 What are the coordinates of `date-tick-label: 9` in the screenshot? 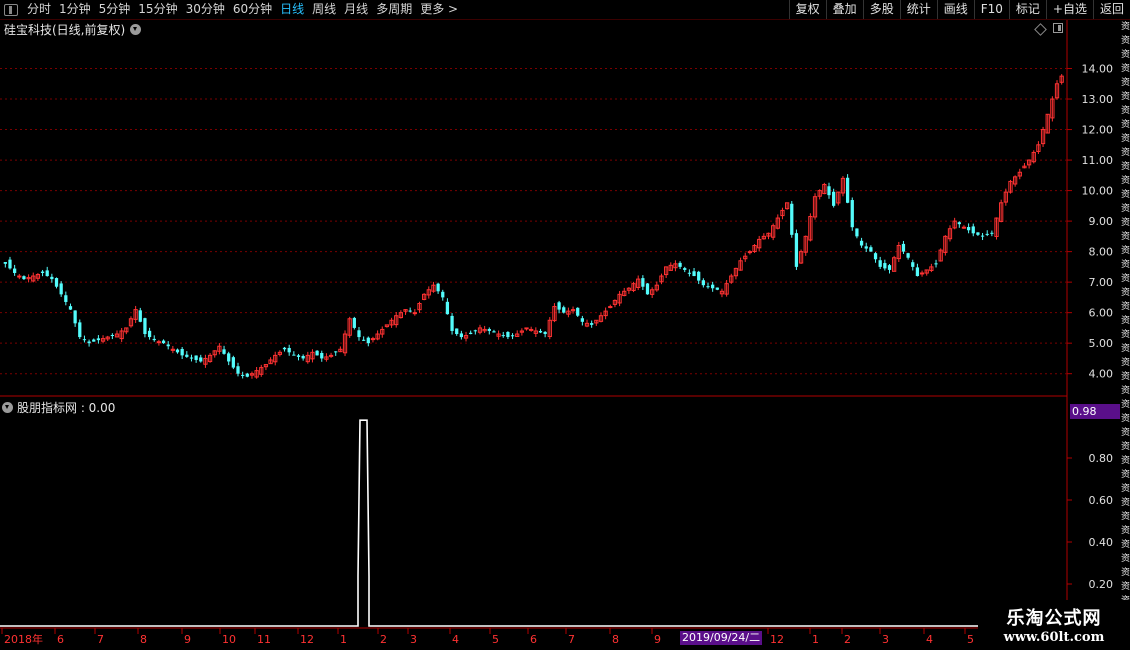 It's located at (657, 639).